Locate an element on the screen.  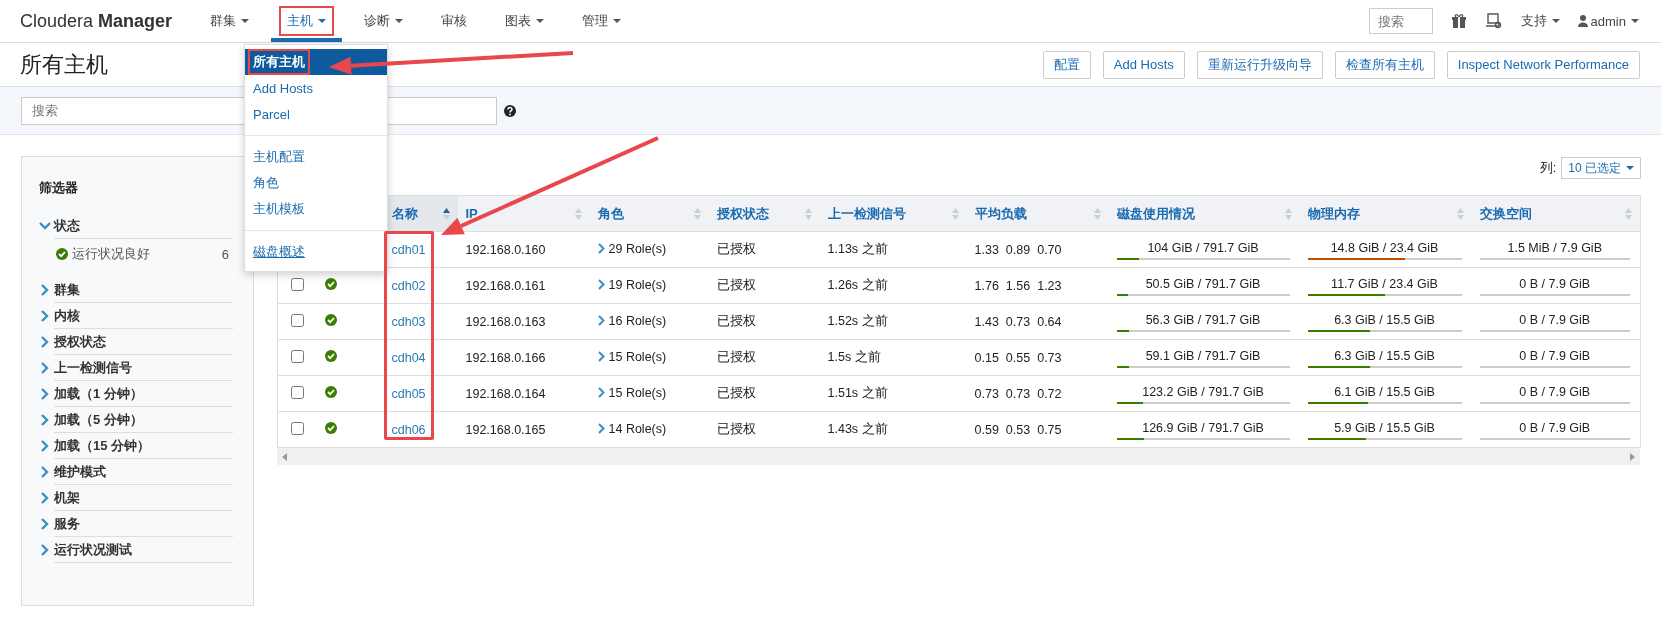
column-header: 物理内存 is located at coordinates (1385, 213).